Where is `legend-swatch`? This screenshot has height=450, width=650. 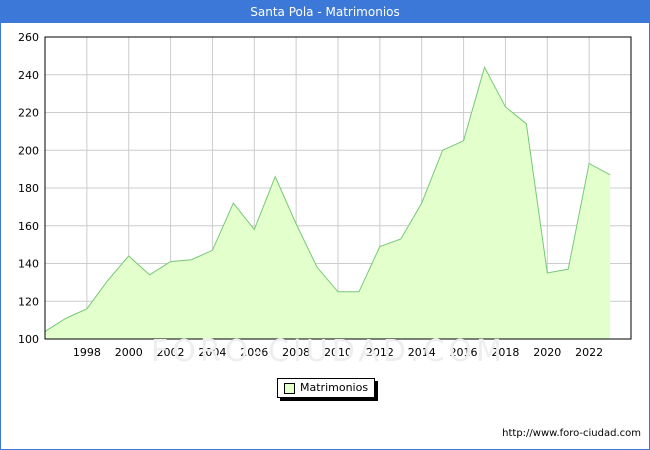
legend-swatch is located at coordinates (289, 388).